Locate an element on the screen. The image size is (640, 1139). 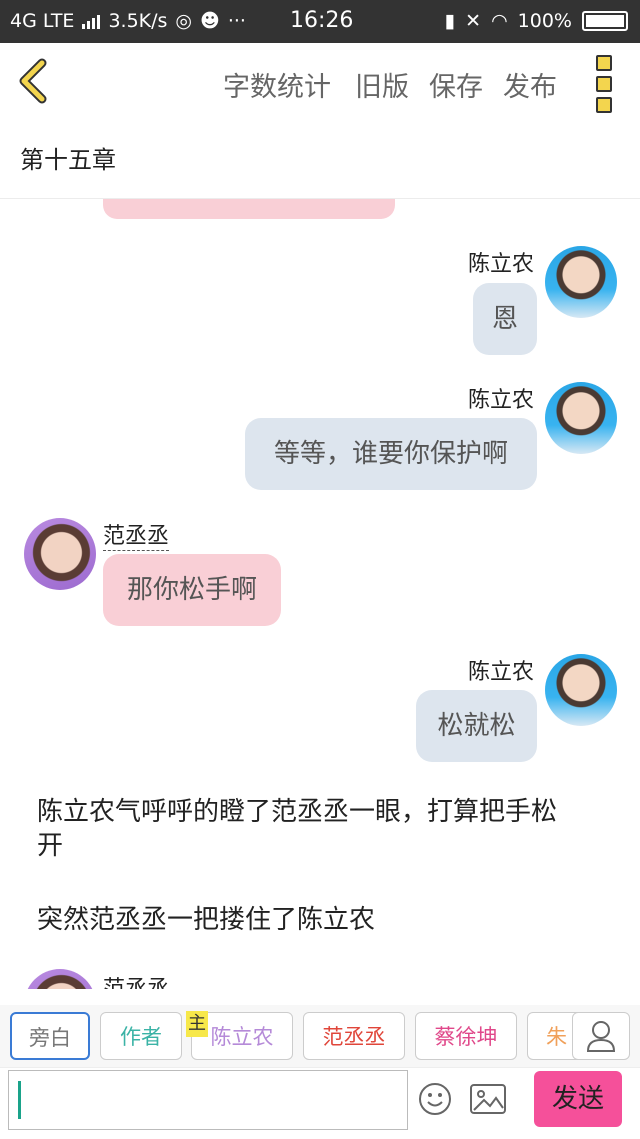
chapter-header: 第十五章 is located at coordinates (320, 159).